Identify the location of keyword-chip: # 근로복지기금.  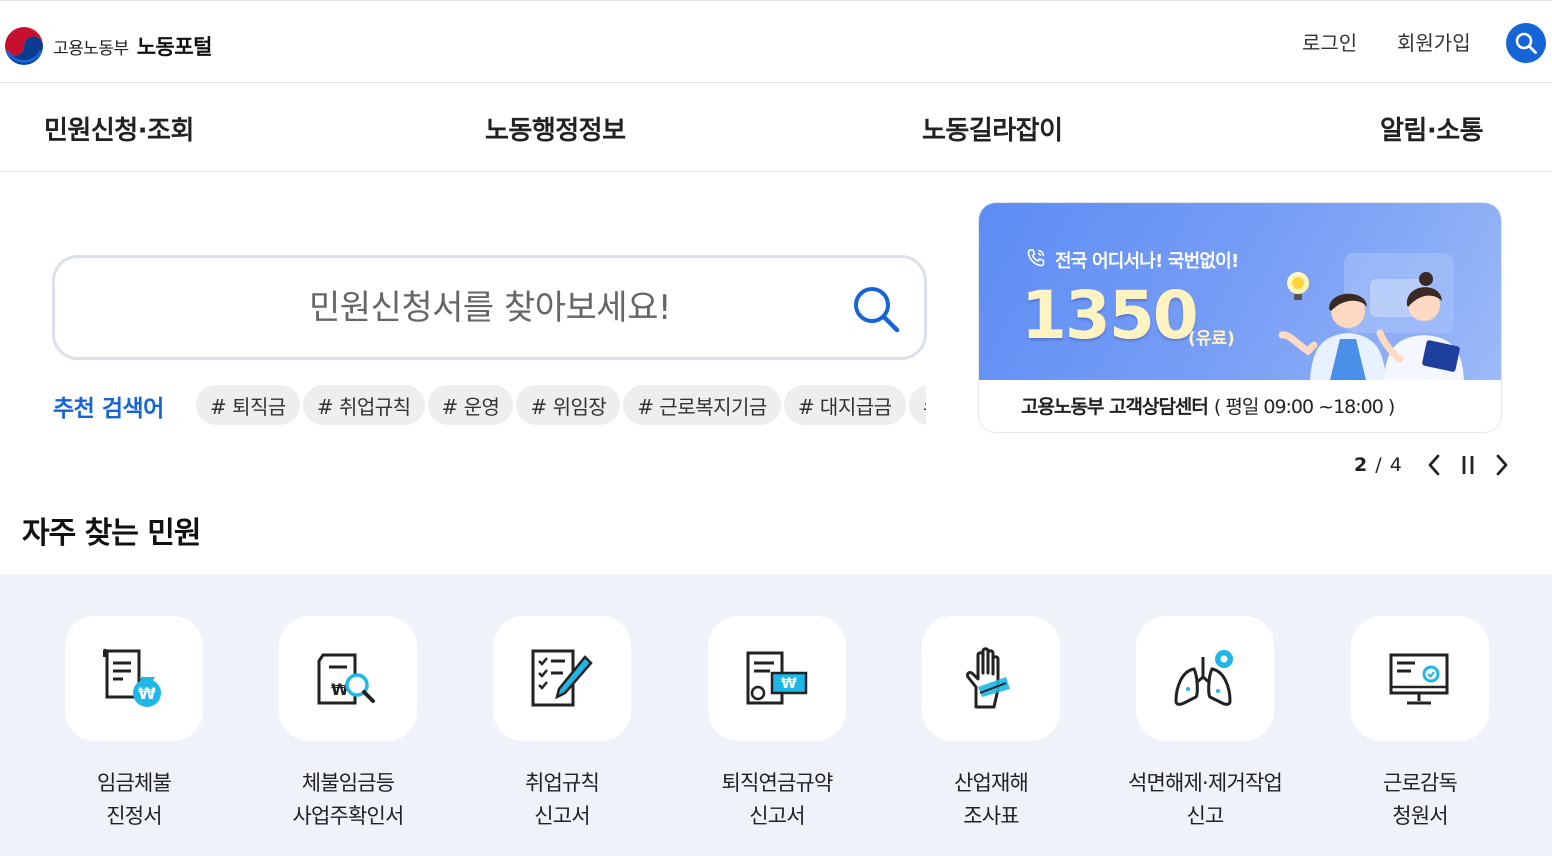
(702, 405).